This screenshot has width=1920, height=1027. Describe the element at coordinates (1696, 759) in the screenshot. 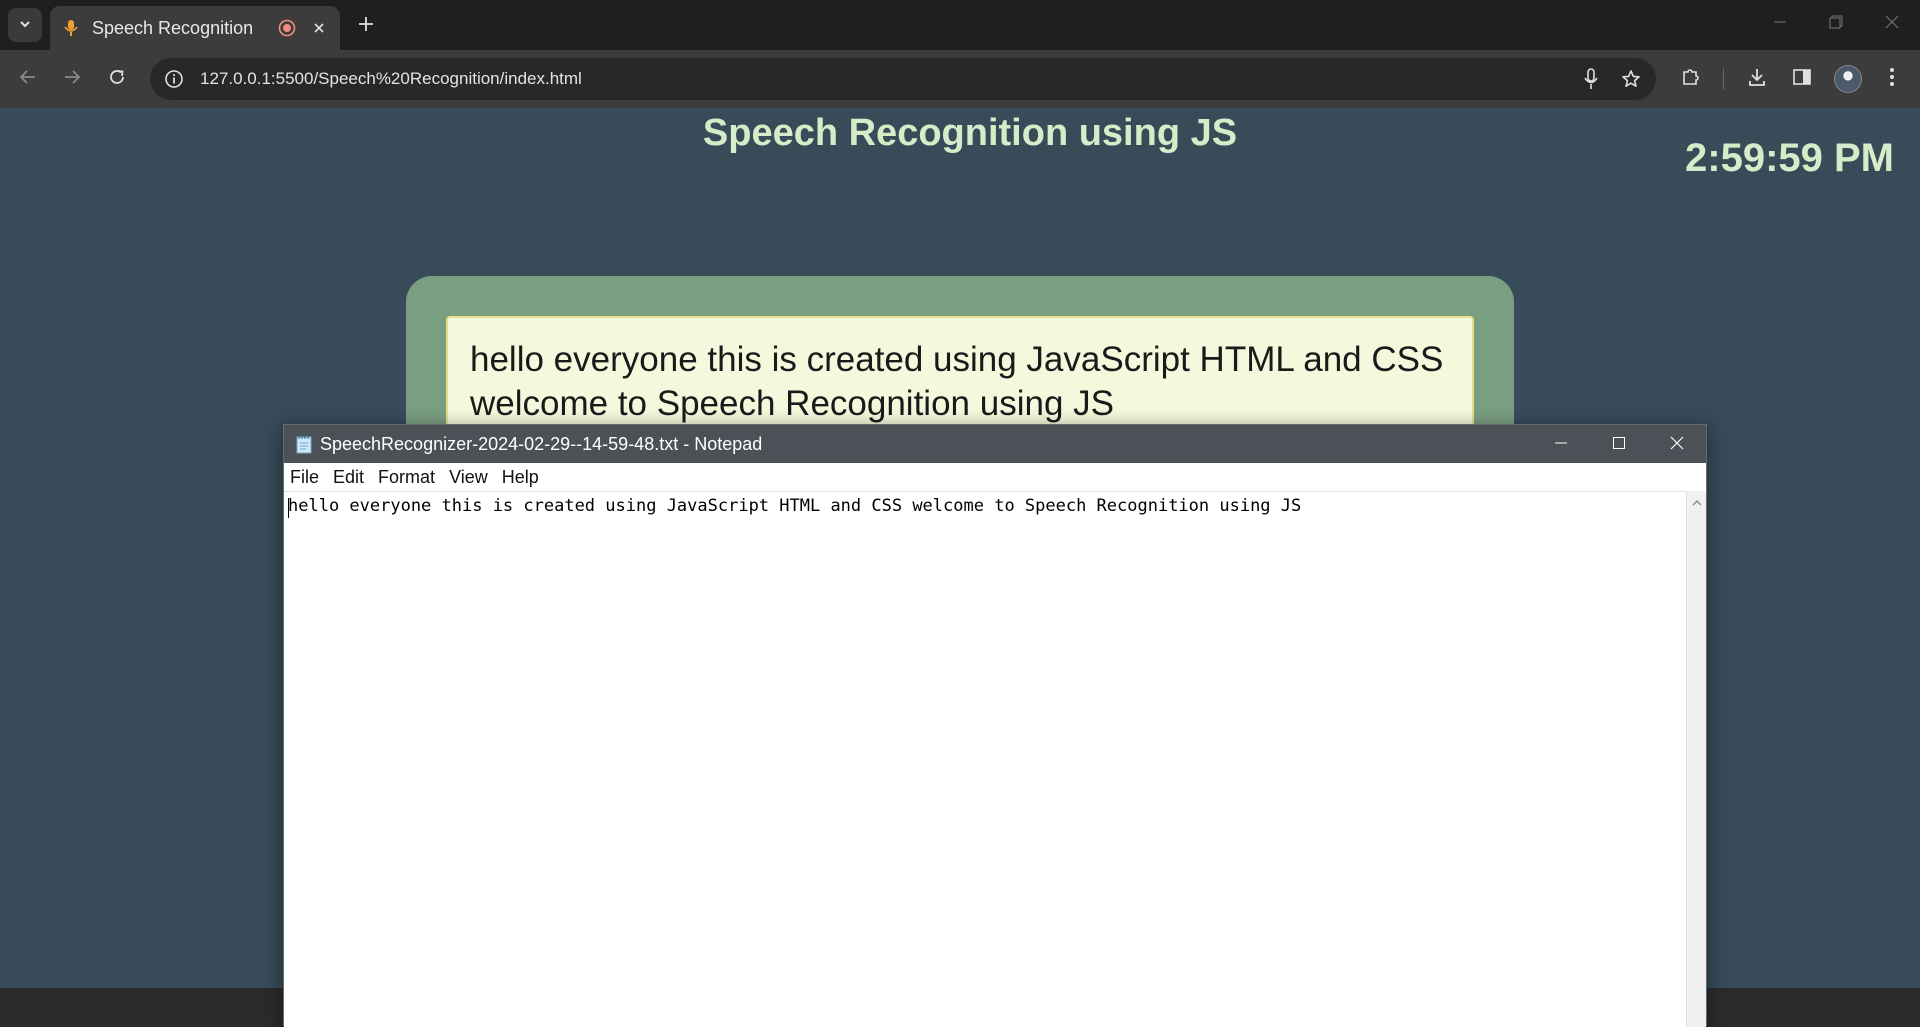

I see `notepad-vertical-scrollbar` at that location.